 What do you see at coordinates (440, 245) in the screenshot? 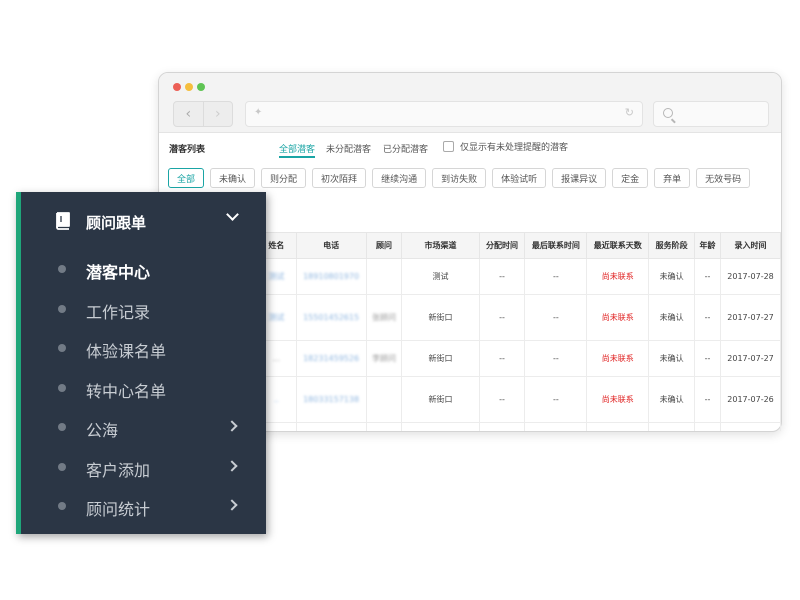
I see `col-channel: 市场渠道` at bounding box center [440, 245].